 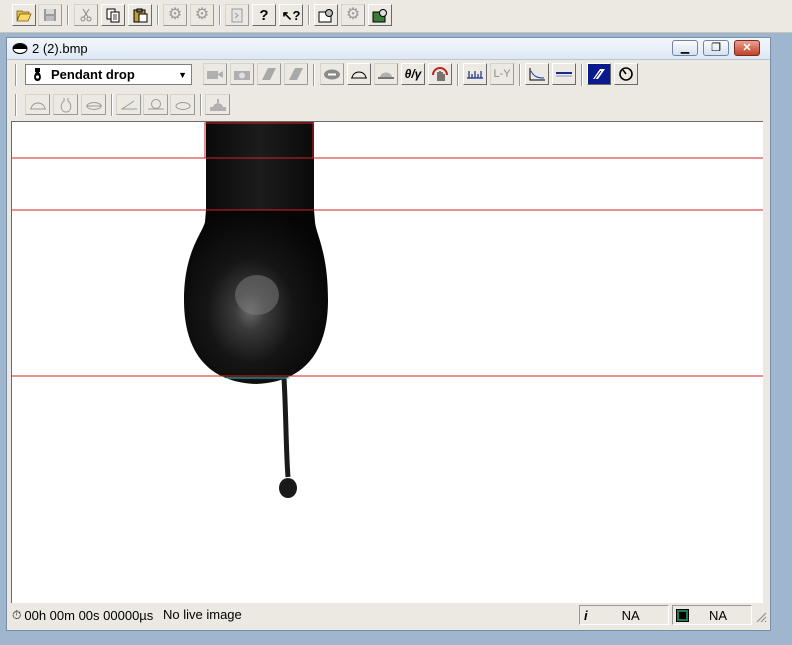 I want to click on open-file-button, so click(x=24, y=15).